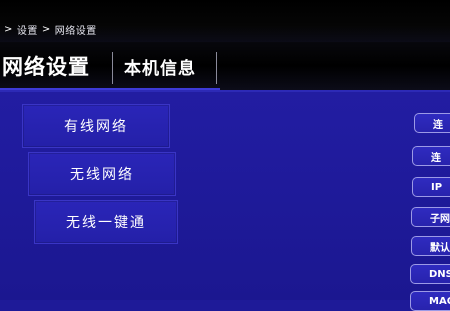 The height and width of the screenshot is (311, 450). Describe the element at coordinates (27, 29) in the screenshot. I see `breadcrumb-item-settings: 设置` at that location.